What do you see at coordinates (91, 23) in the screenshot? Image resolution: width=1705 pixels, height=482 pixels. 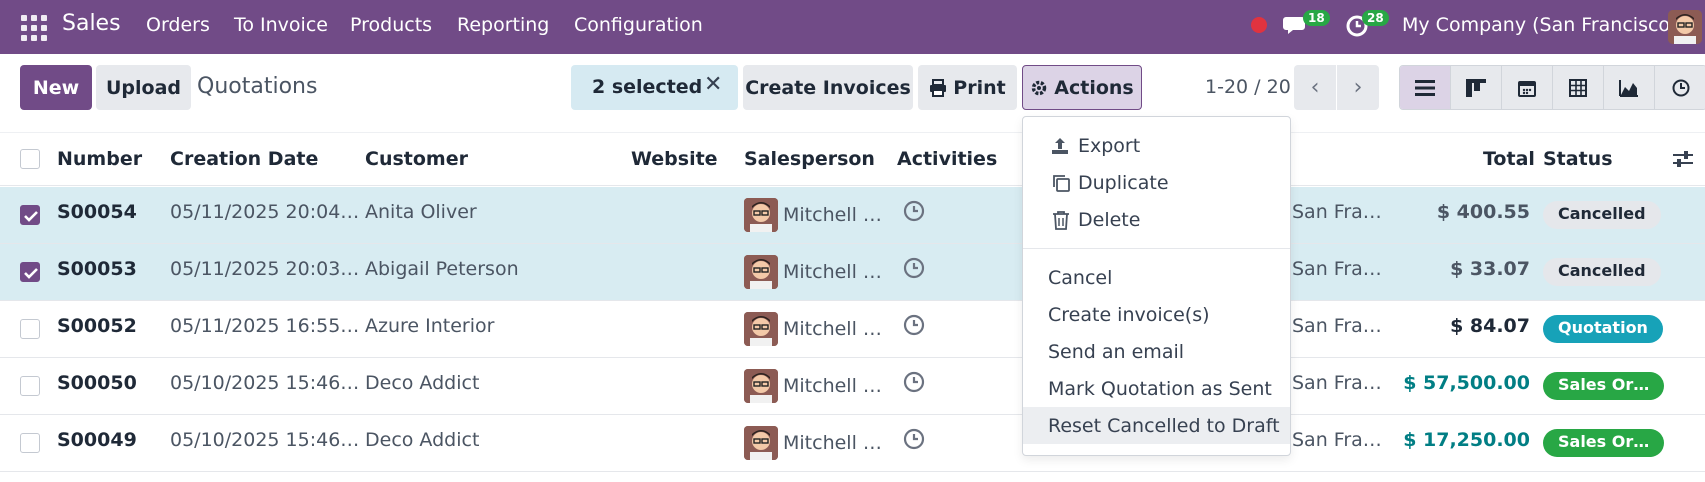 I see `app-name: Sales` at bounding box center [91, 23].